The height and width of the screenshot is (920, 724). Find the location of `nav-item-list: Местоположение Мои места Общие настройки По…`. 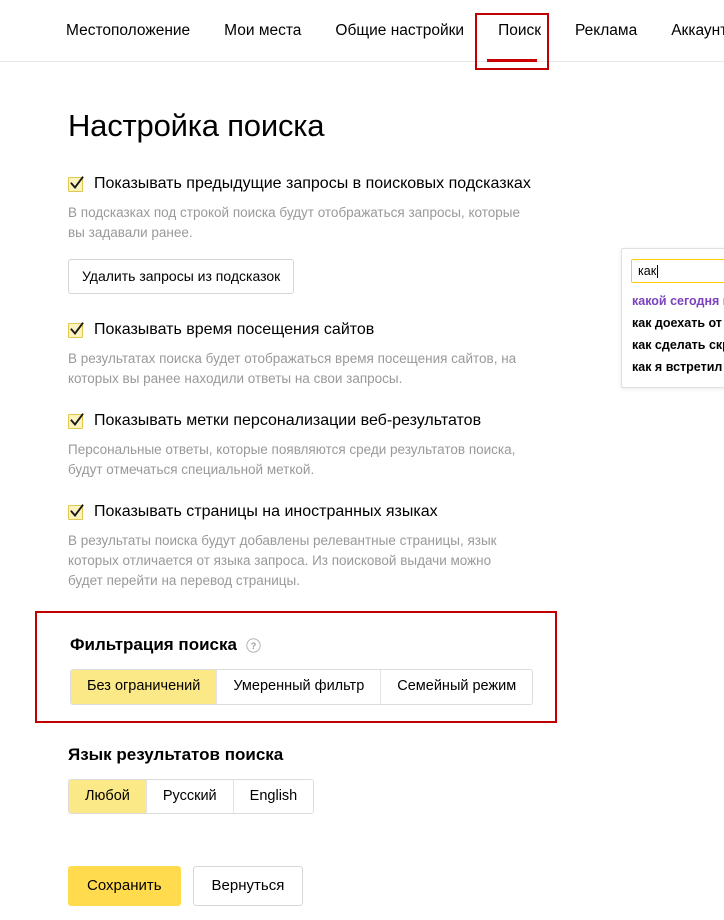

nav-item-list: Местоположение Мои места Общие настройки По… is located at coordinates (362, 30).